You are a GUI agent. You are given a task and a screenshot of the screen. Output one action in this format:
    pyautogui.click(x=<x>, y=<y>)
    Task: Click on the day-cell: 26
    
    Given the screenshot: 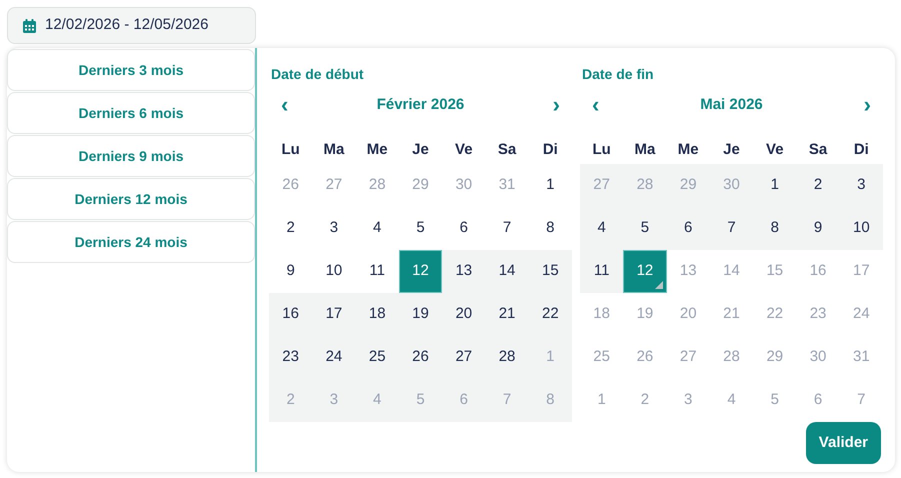 What is the action you would take?
    pyautogui.click(x=420, y=357)
    